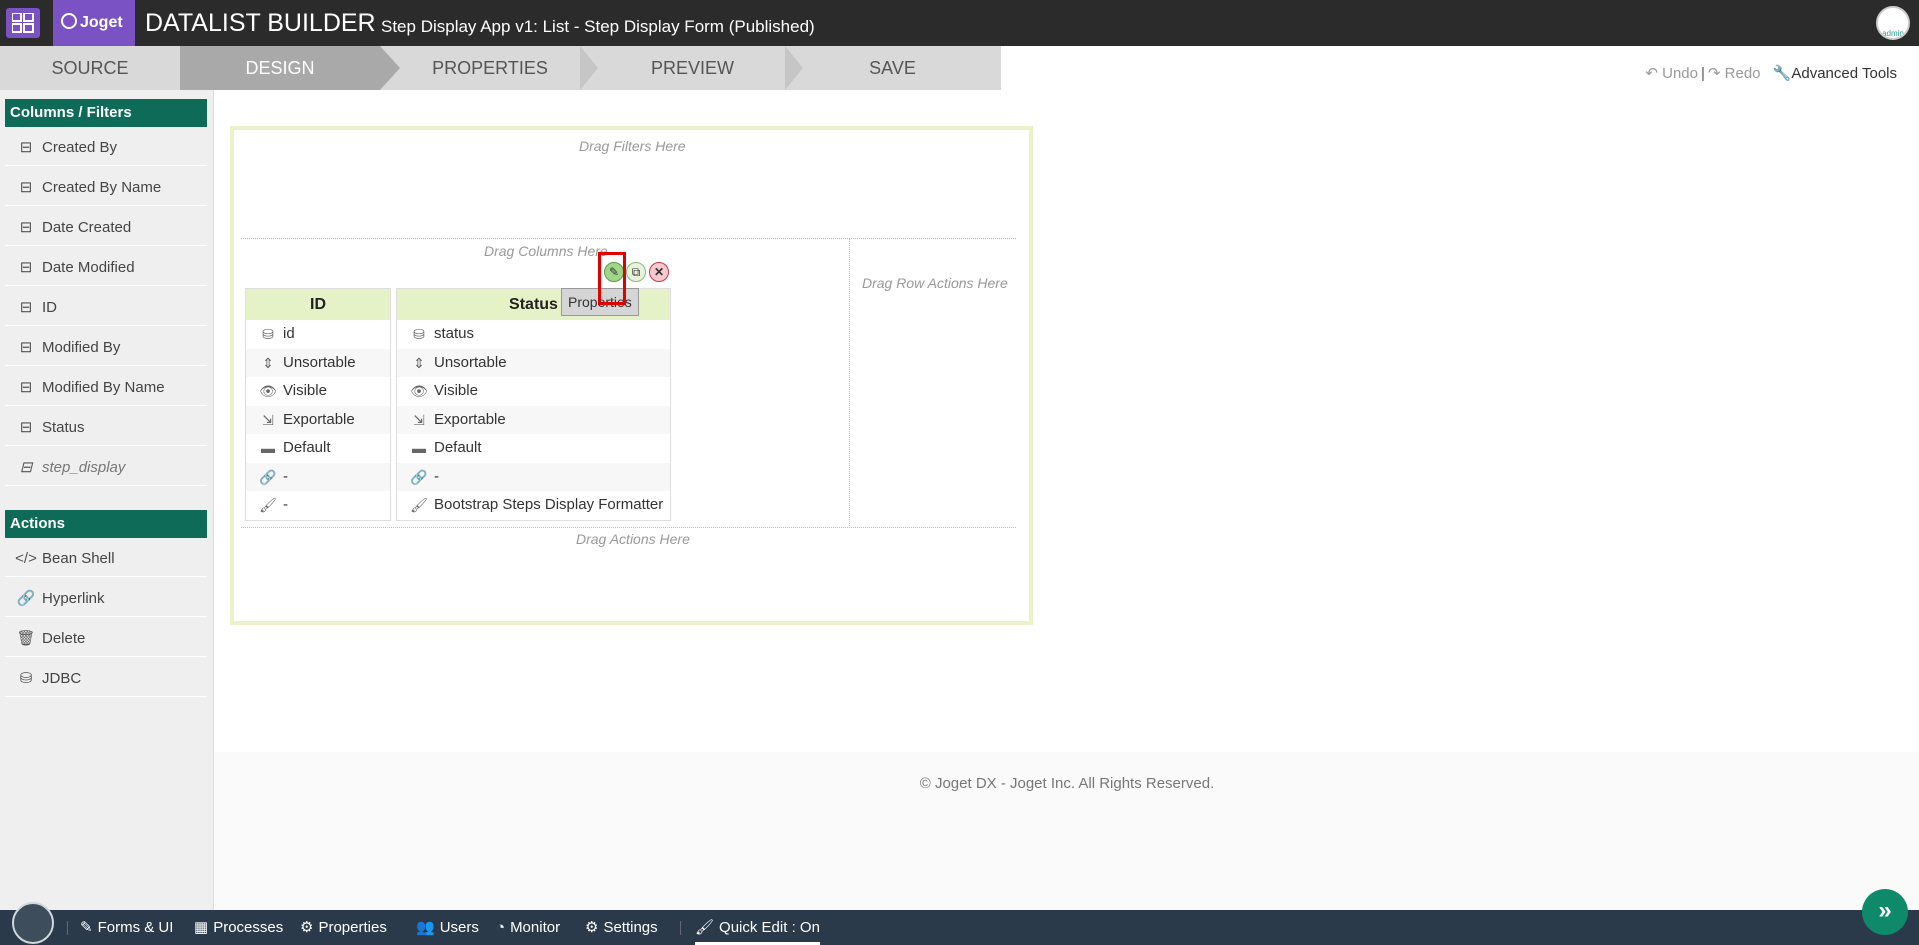  Describe the element at coordinates (636, 272) in the screenshot. I see `copy-element-button: ⧉` at that location.